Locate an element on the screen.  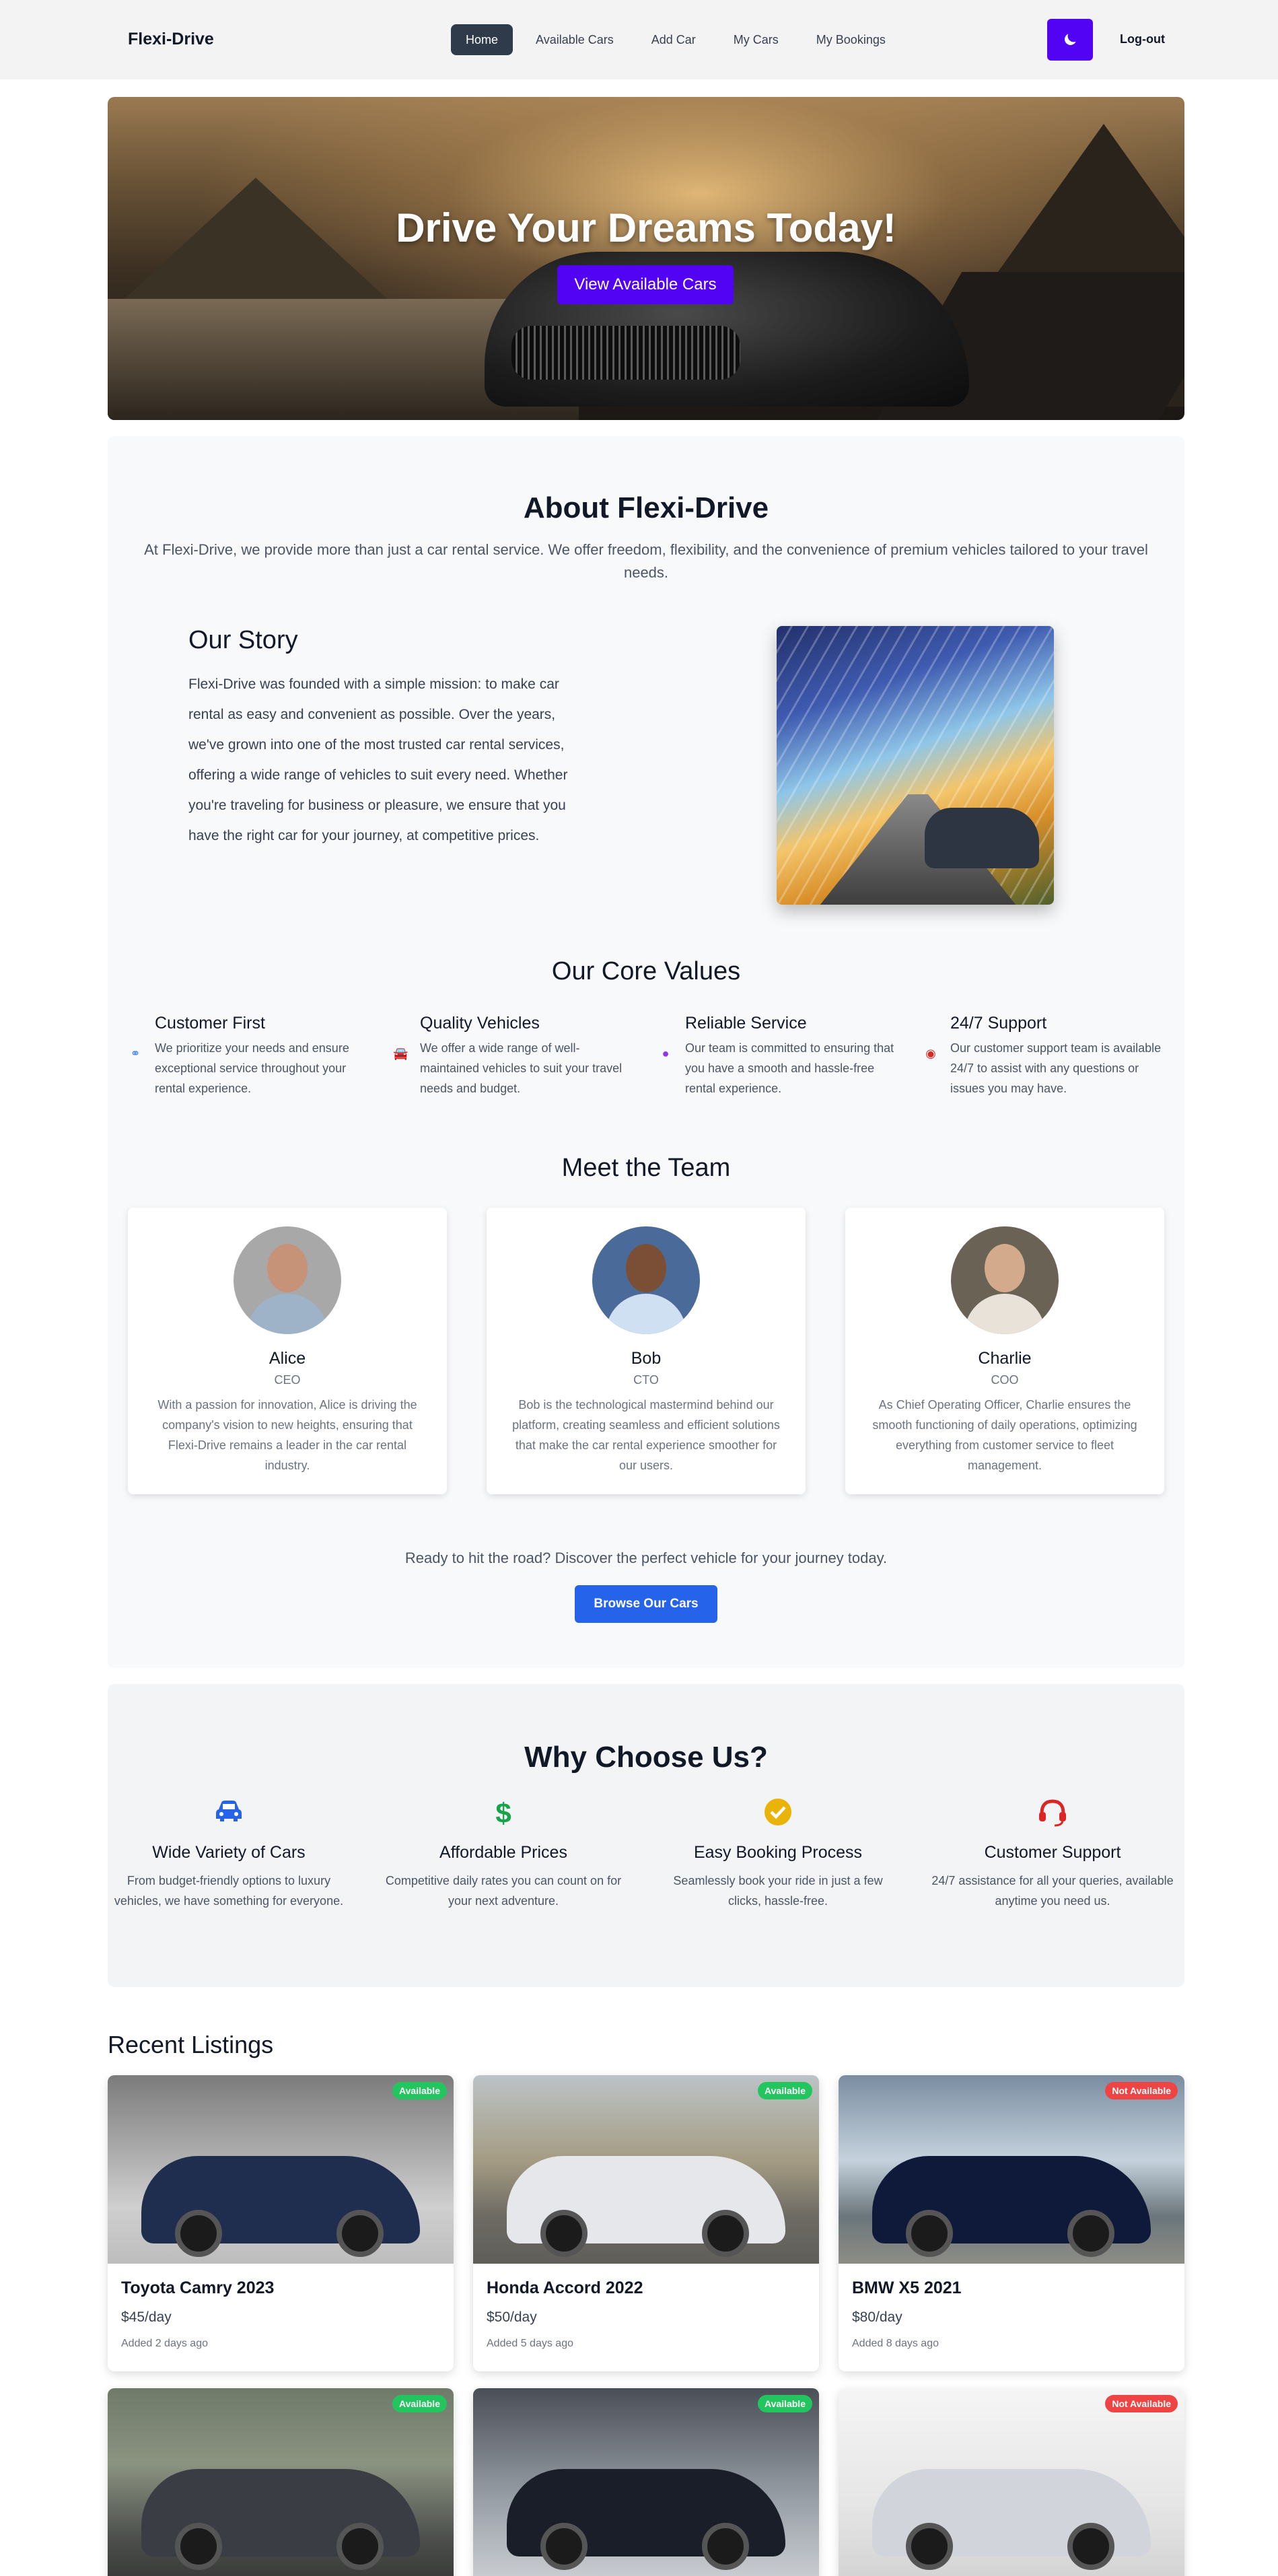
brand-logo: Flexi-Drive is located at coordinates (171, 39).